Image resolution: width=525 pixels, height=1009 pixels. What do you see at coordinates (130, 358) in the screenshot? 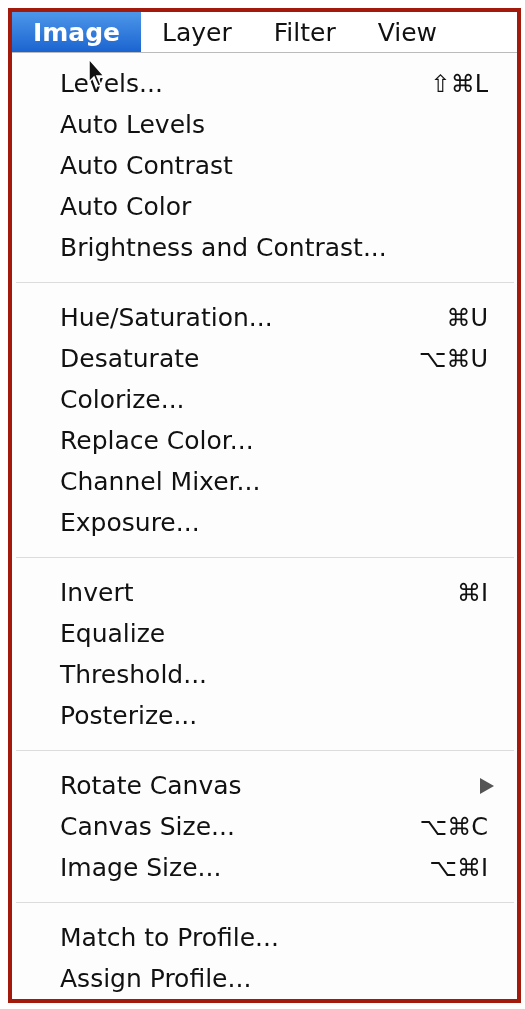
I see `menu-item: Desaturate` at bounding box center [130, 358].